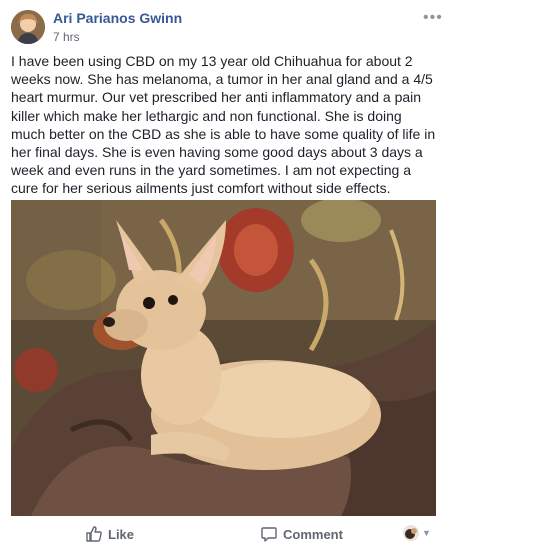  Describe the element at coordinates (66, 37) in the screenshot. I see `post-timestamp: 7 hrs` at that location.